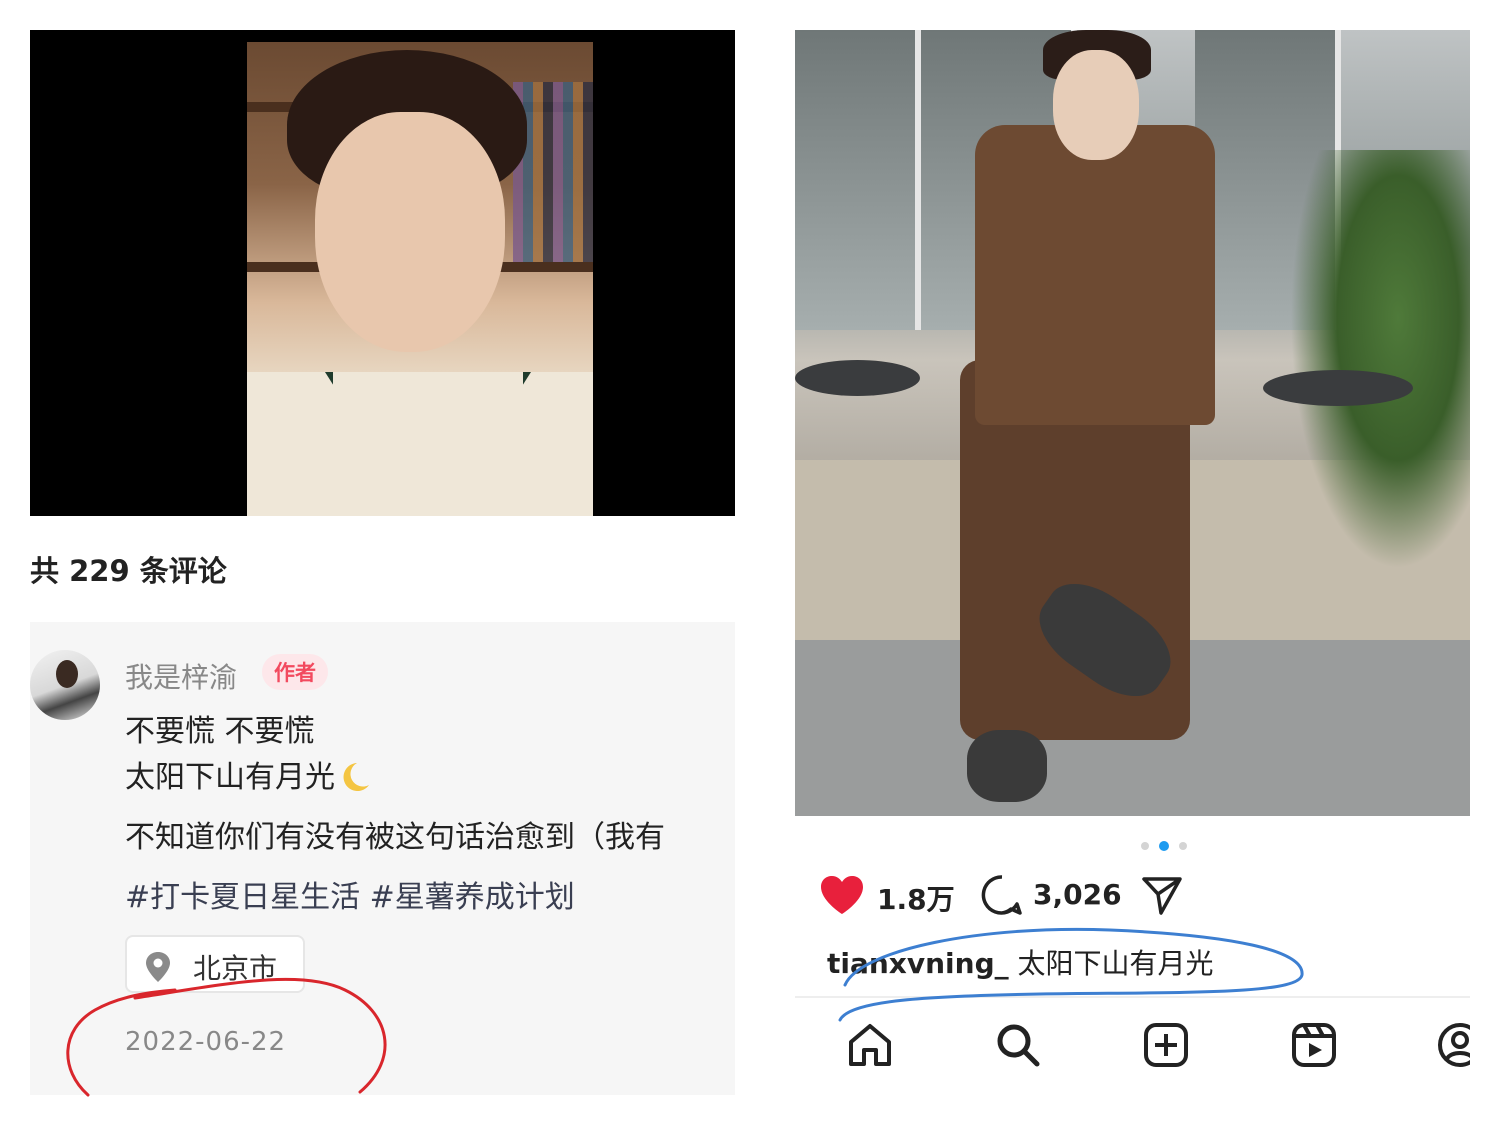 The width and height of the screenshot is (1500, 1125). I want to click on comment-text: 太阳下山有月光, so click(230, 777).